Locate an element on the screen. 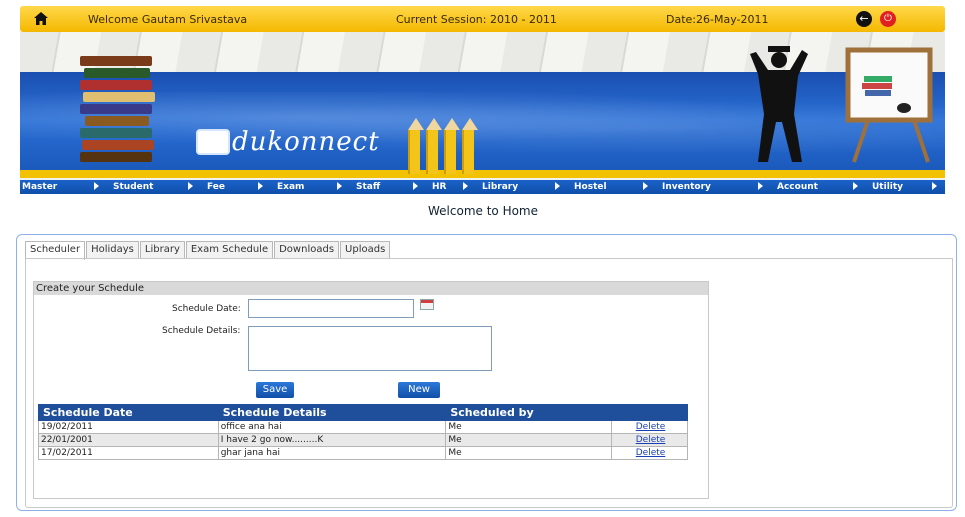 This screenshot has width=965, height=517. cell-details: office ana hai is located at coordinates (332, 427).